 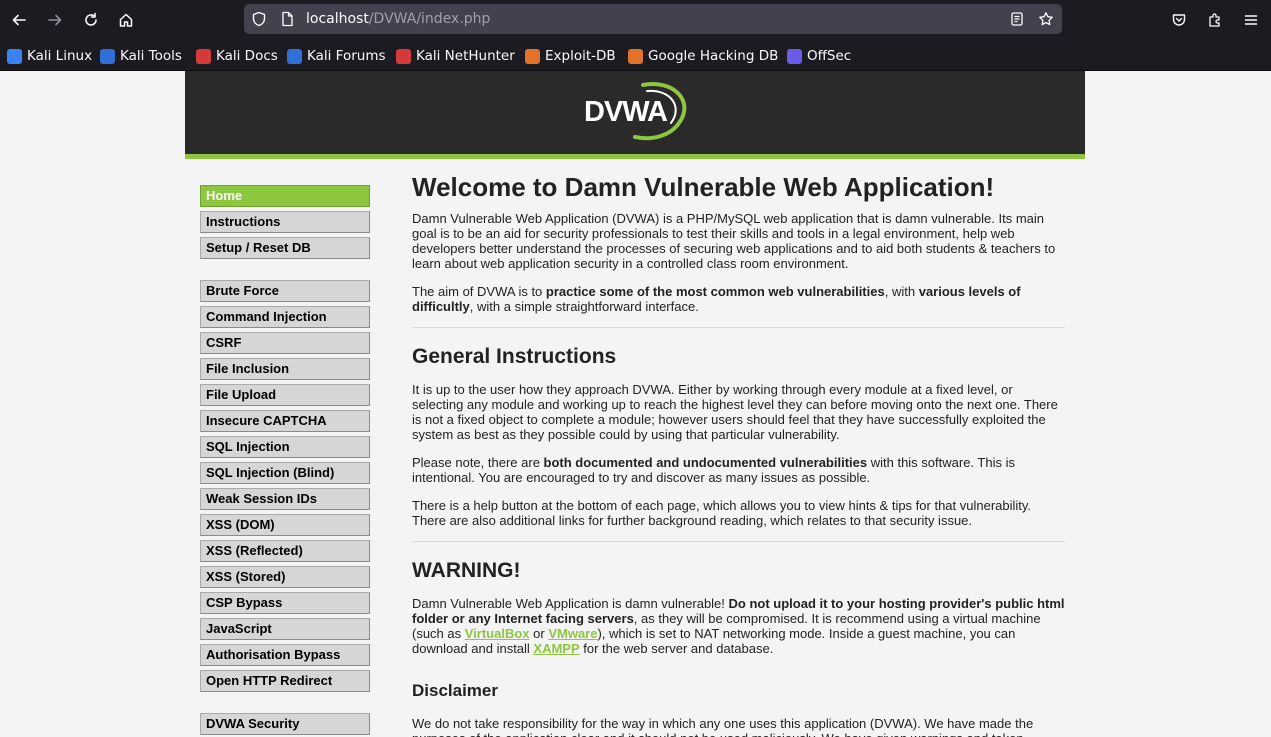 What do you see at coordinates (203, 56) in the screenshot?
I see `kali-docs-icon` at bounding box center [203, 56].